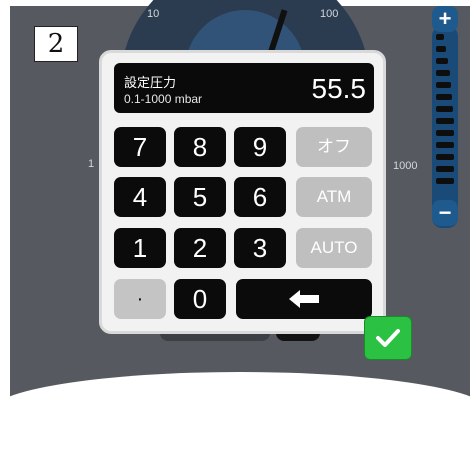 This screenshot has height=452, width=474. Describe the element at coordinates (150, 82) in the screenshot. I see `setpoint-label: 設定圧力` at that location.